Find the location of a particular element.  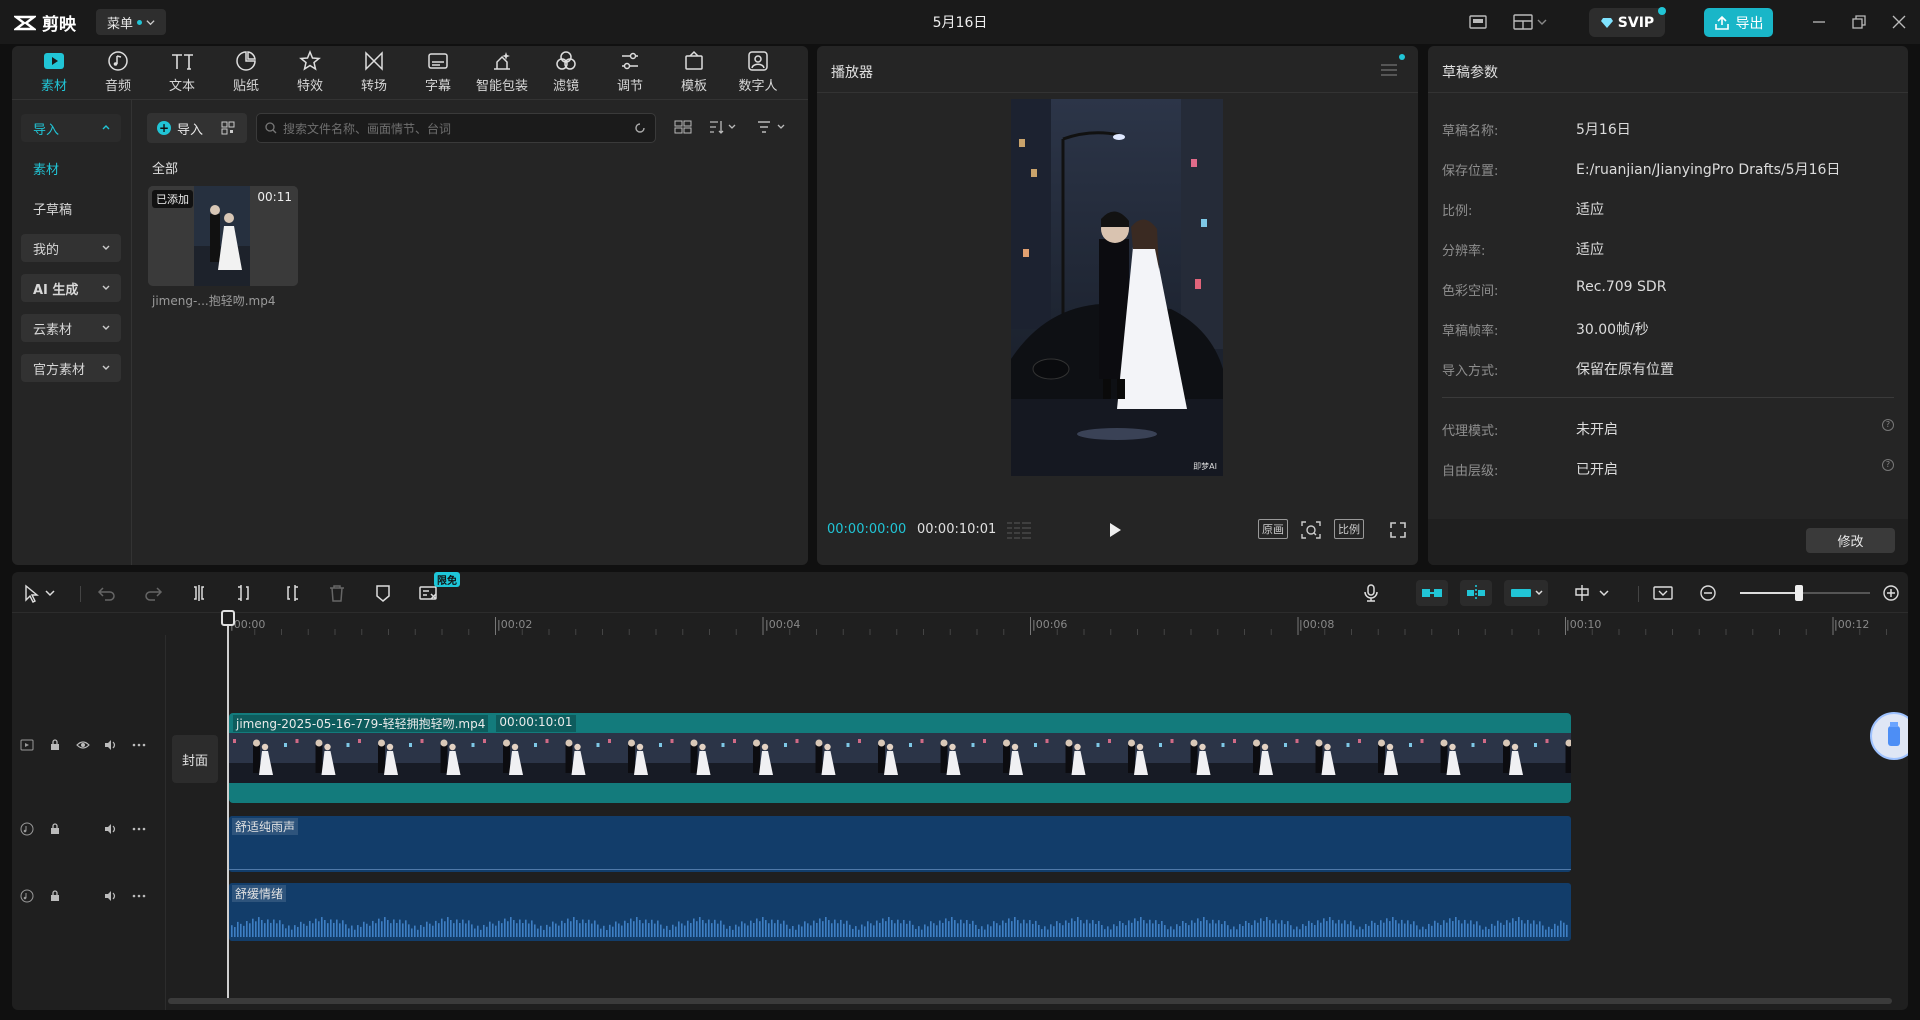

play-icon is located at coordinates (1115, 530).